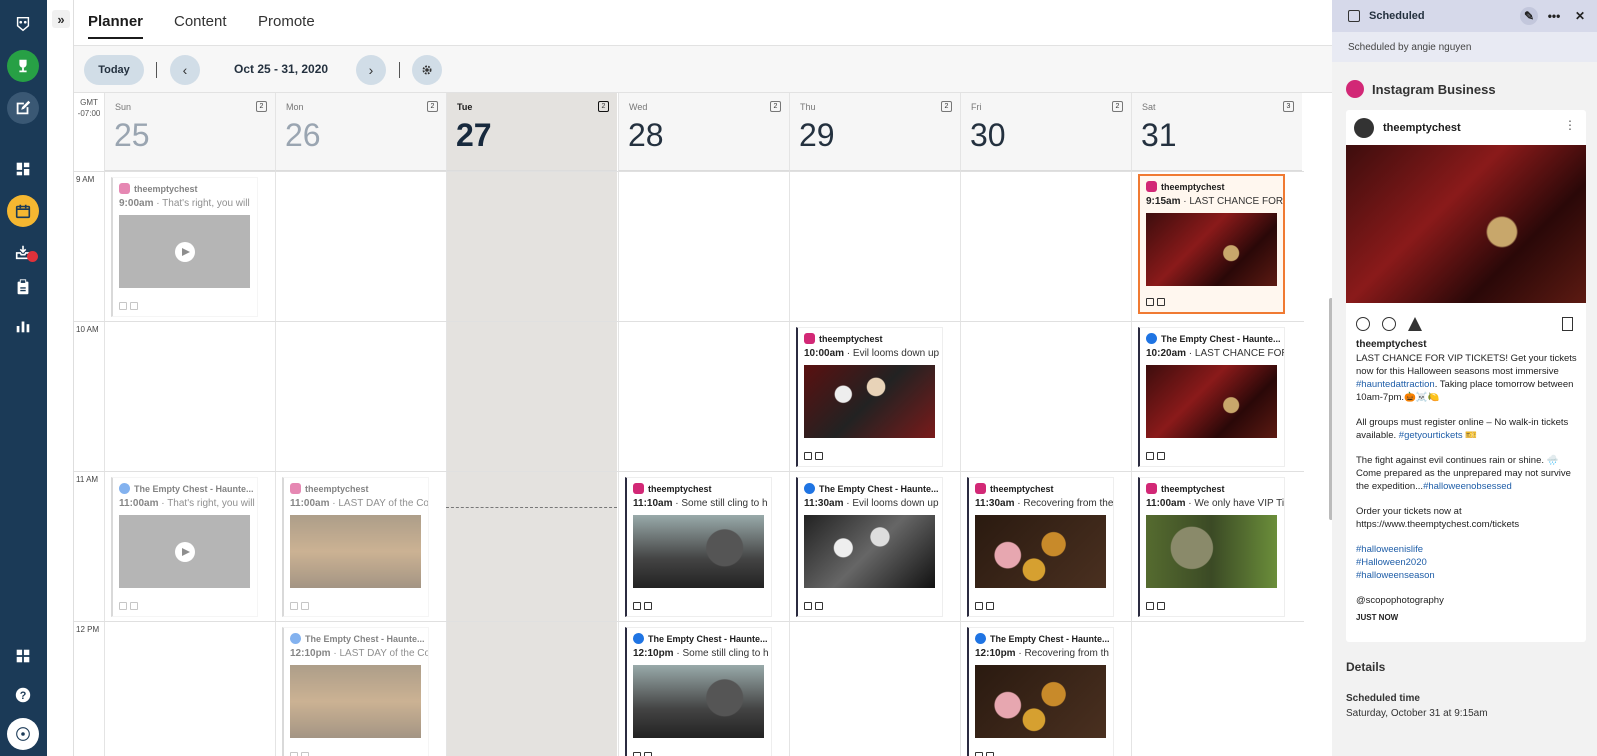  What do you see at coordinates (653, 503) in the screenshot?
I see `post-time: 11:10am` at bounding box center [653, 503].